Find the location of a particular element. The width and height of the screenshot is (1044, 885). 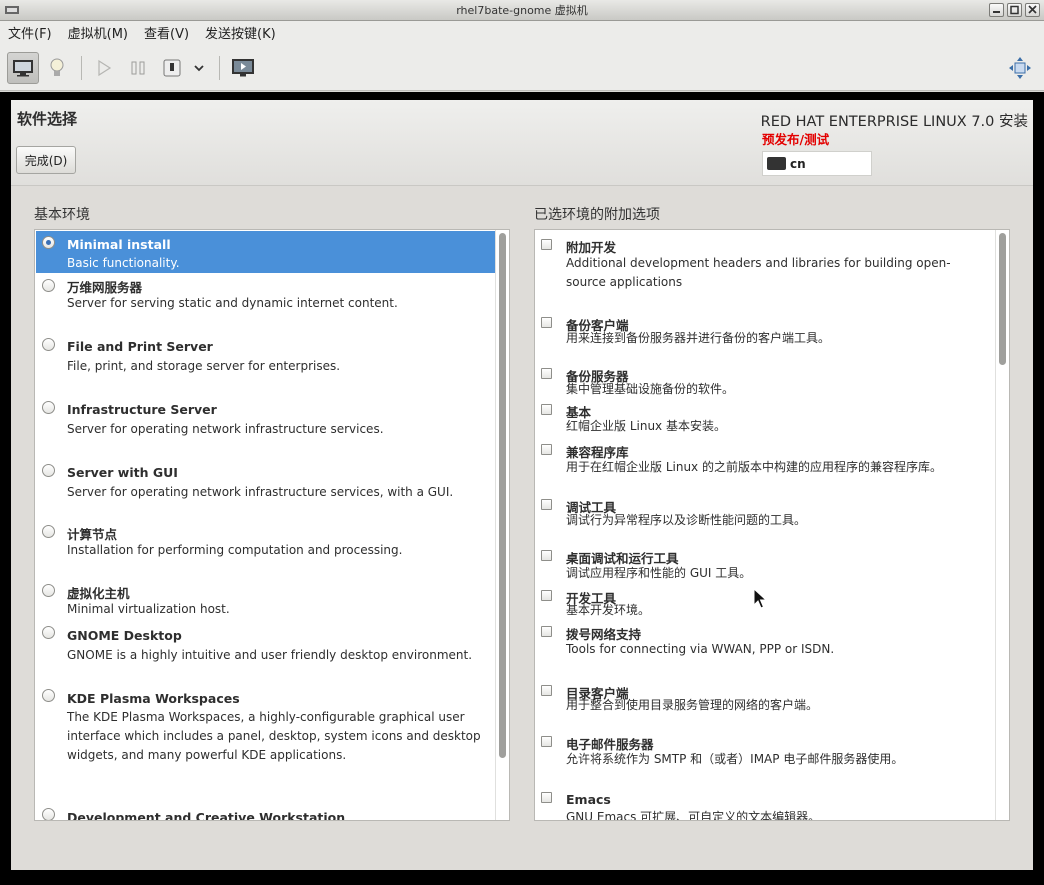

minimize-button is located at coordinates (996, 10).